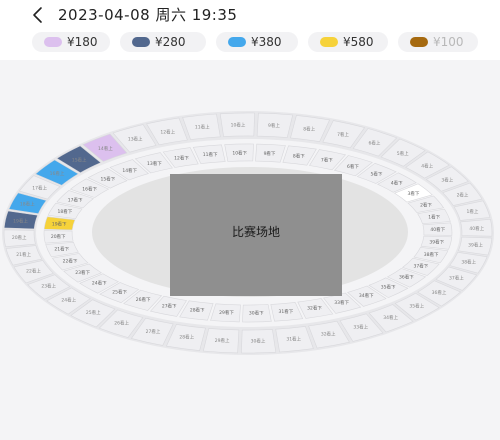 The width and height of the screenshot is (500, 440). Describe the element at coordinates (186, 337) in the screenshot. I see `section-label: 28看上` at that location.